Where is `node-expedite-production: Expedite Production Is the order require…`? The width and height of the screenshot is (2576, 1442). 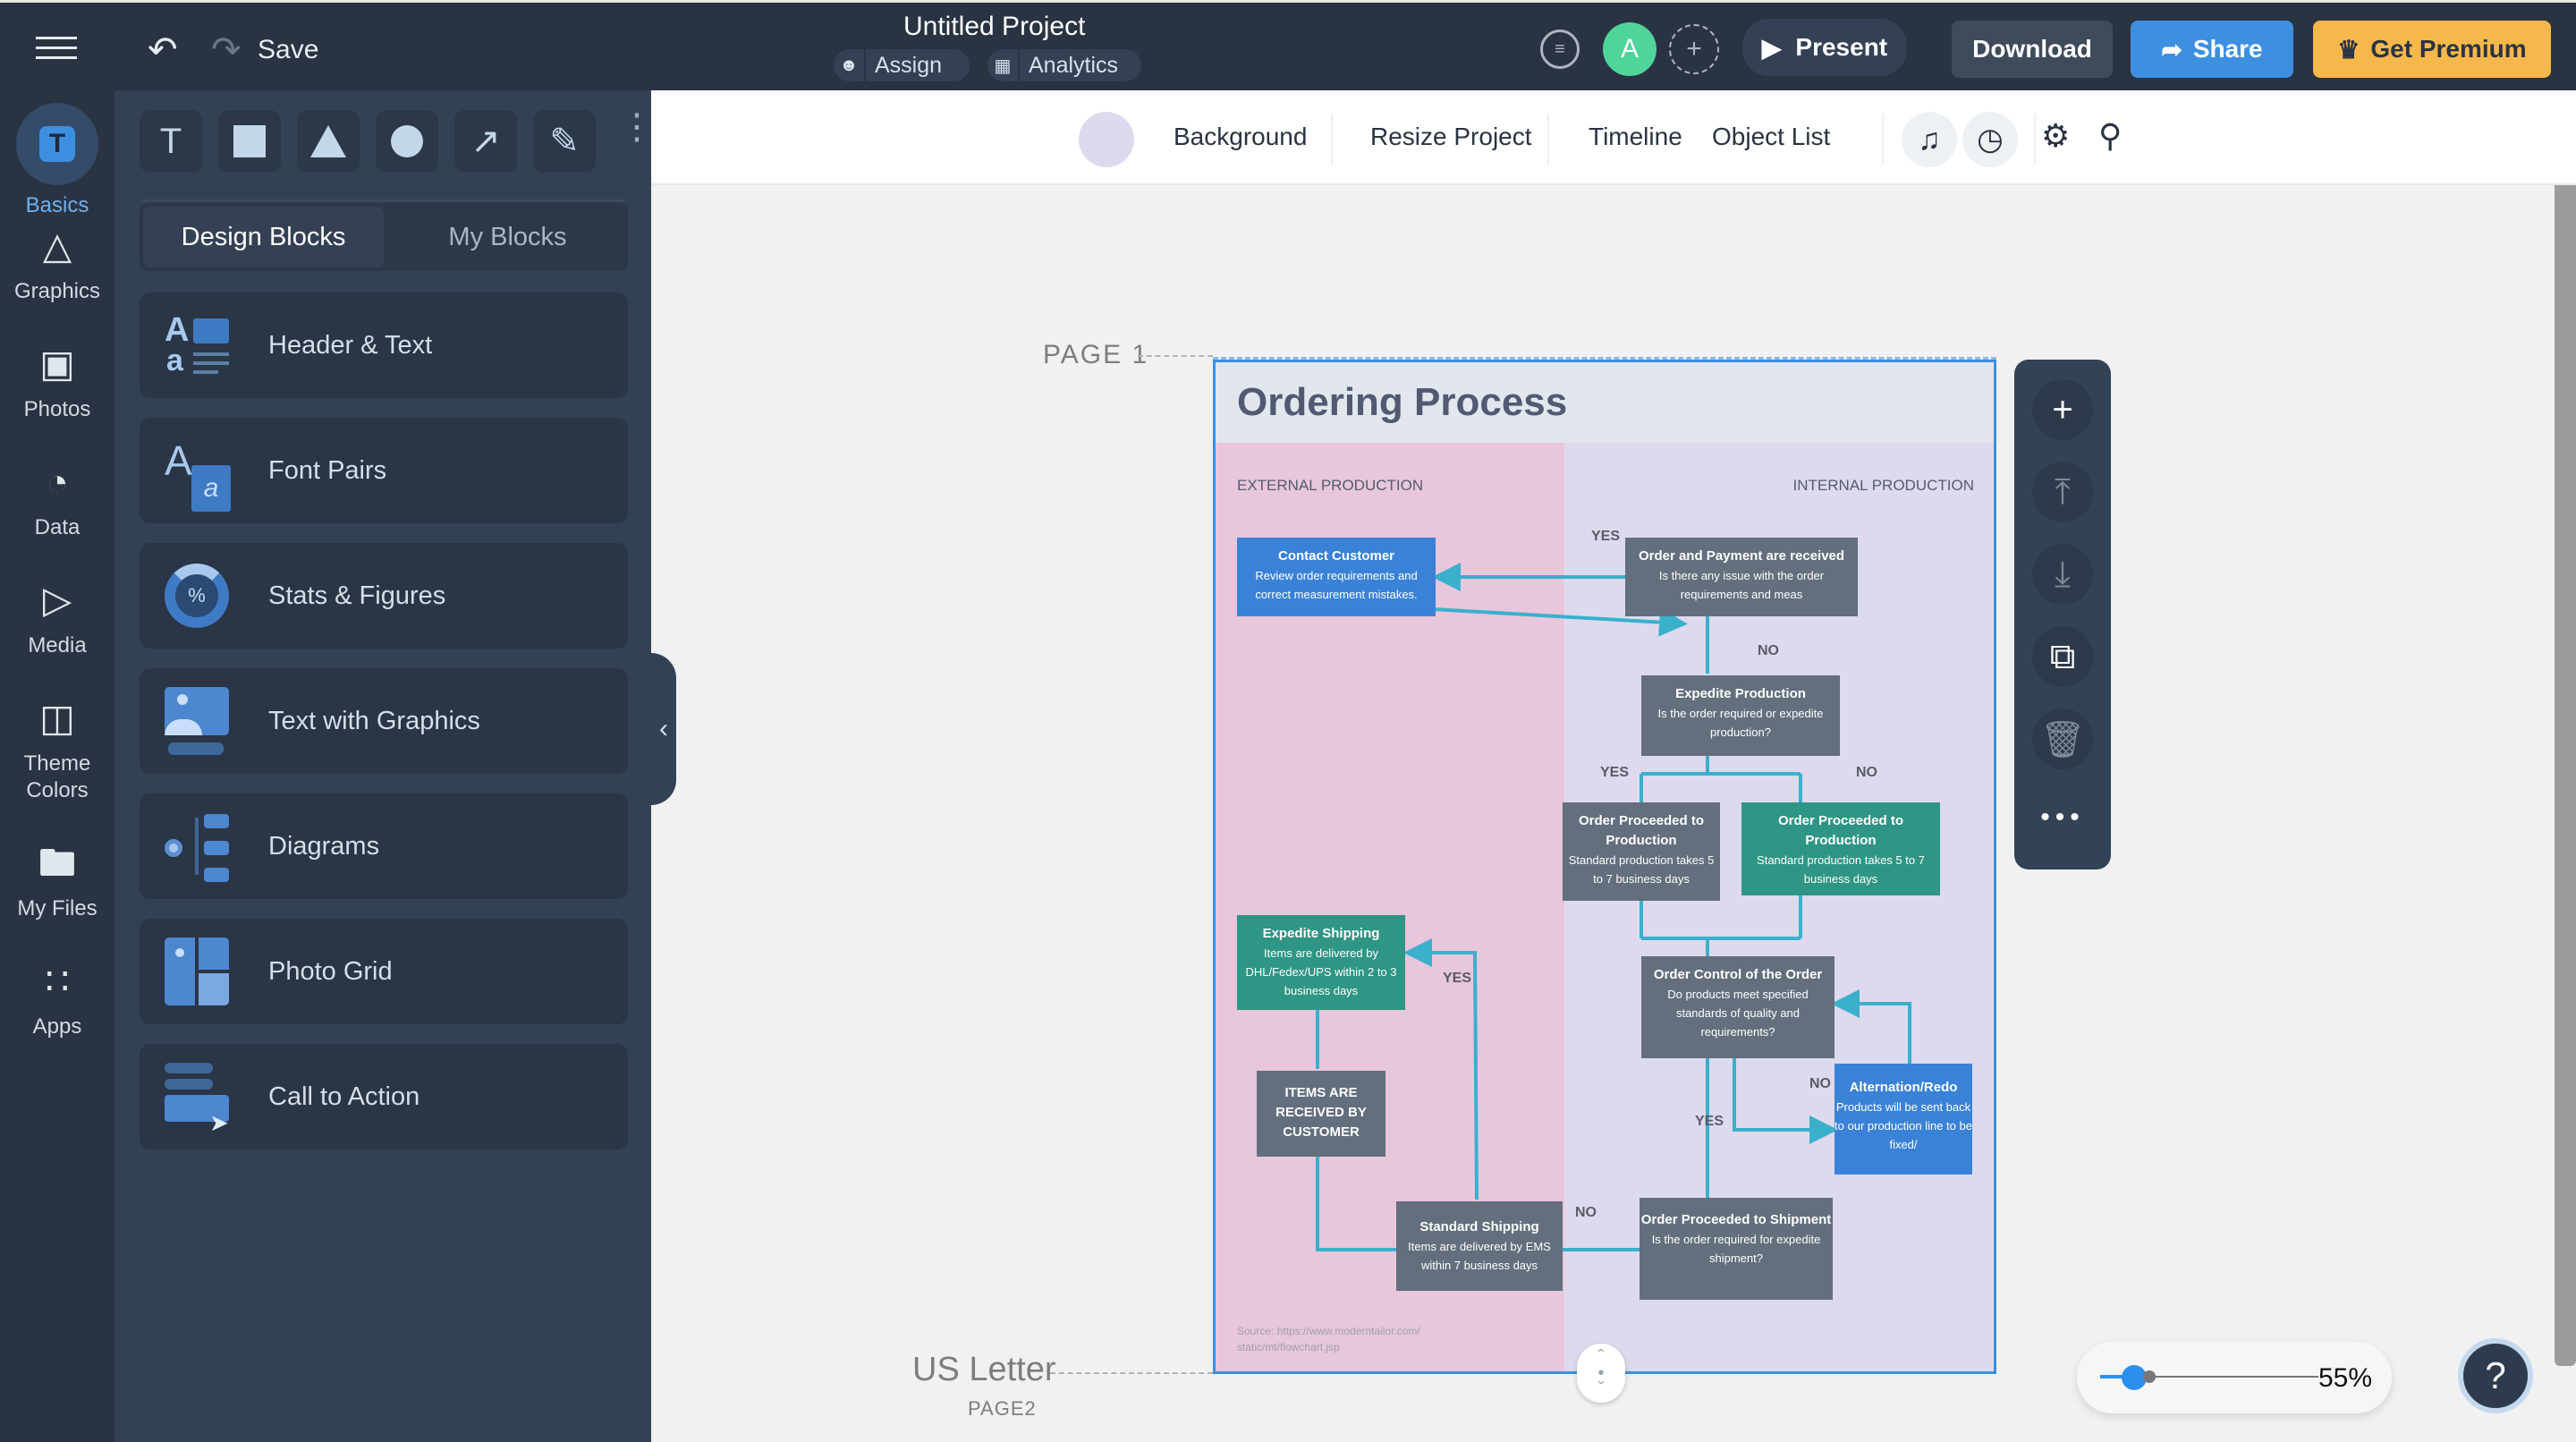 node-expedite-production: Expedite Production Is the order require… is located at coordinates (1740, 715).